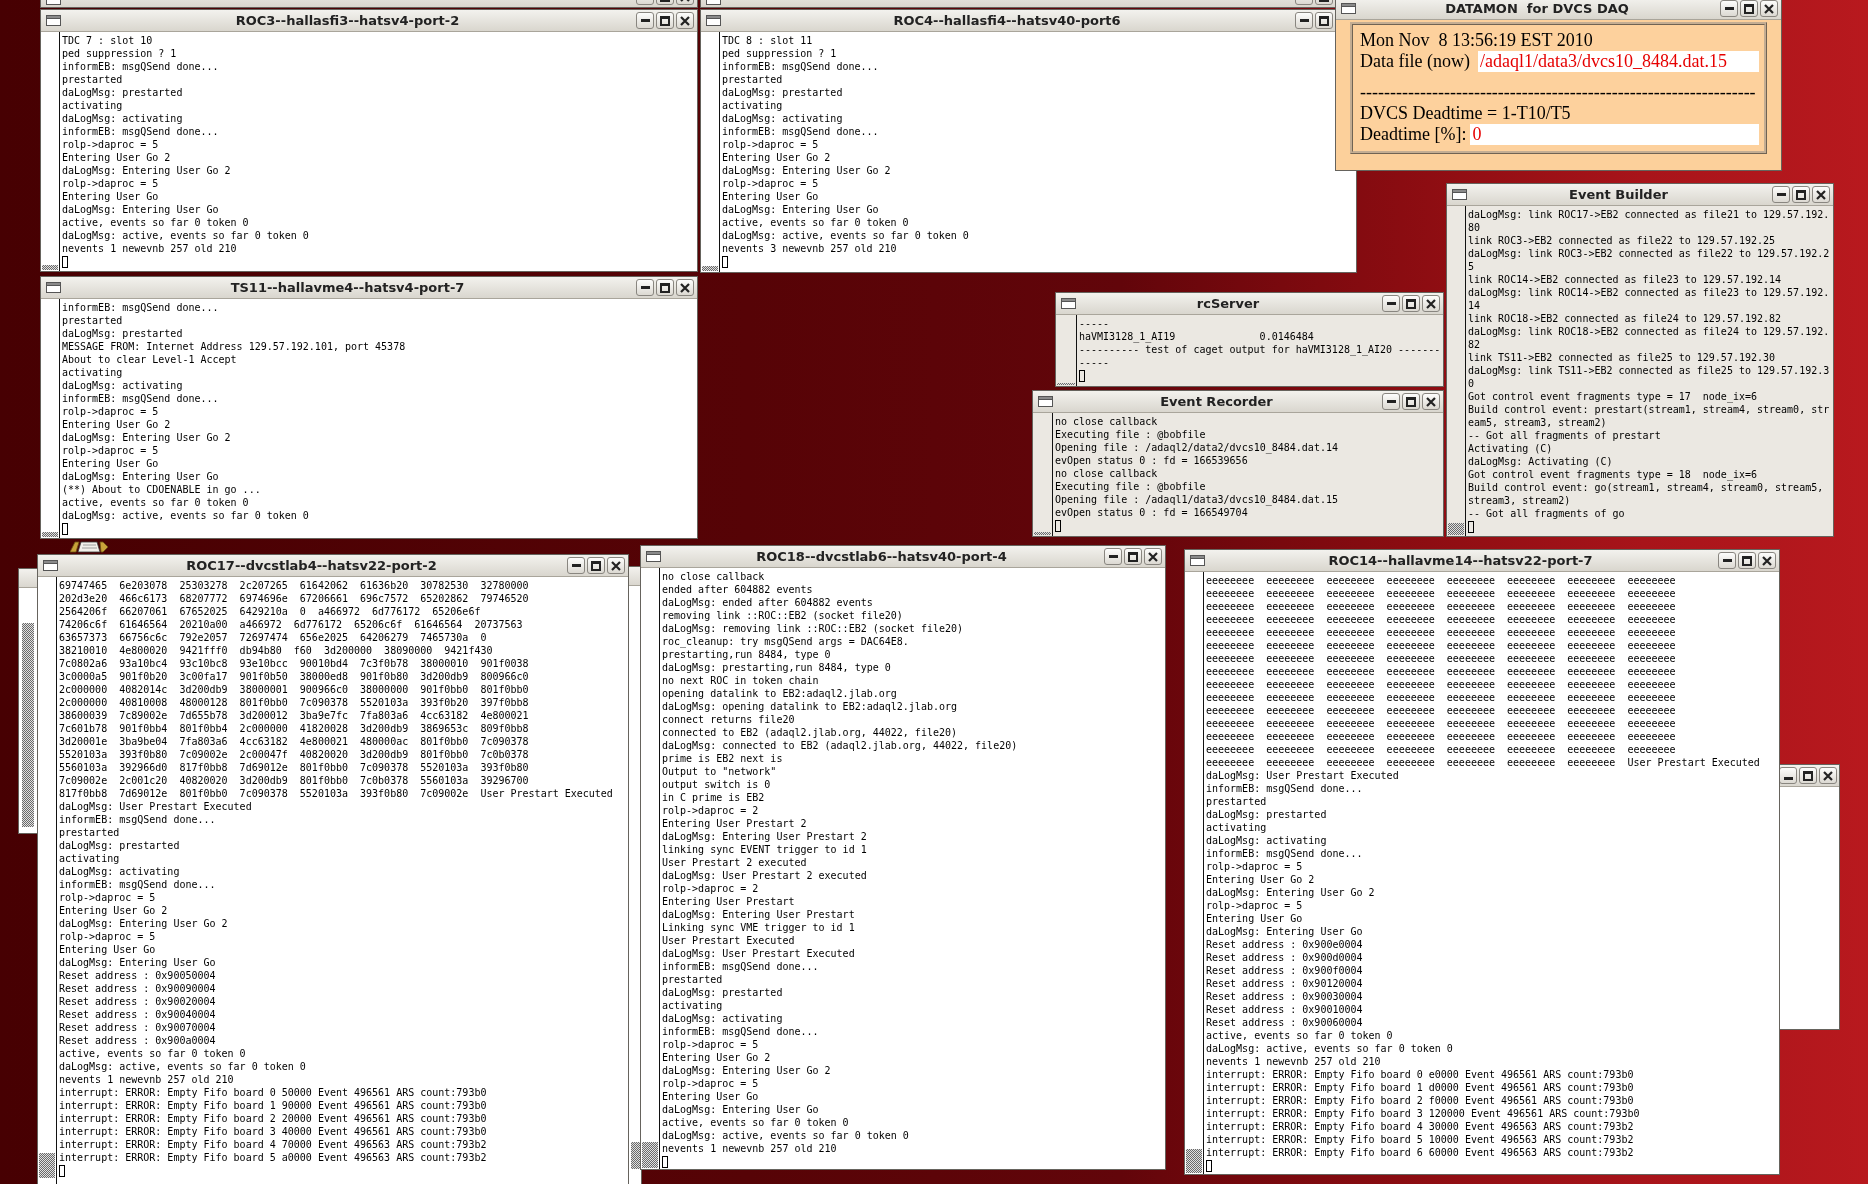 This screenshot has width=1868, height=1184. Describe the element at coordinates (1196, 447) in the screenshot. I see `terminal-line: Opening file : /adaql2/data2/dvcs10_8484.dat.14` at that location.